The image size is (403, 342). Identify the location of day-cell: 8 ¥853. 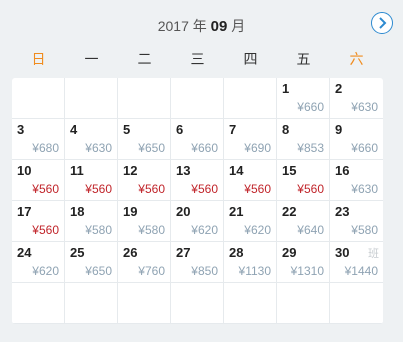
(303, 139).